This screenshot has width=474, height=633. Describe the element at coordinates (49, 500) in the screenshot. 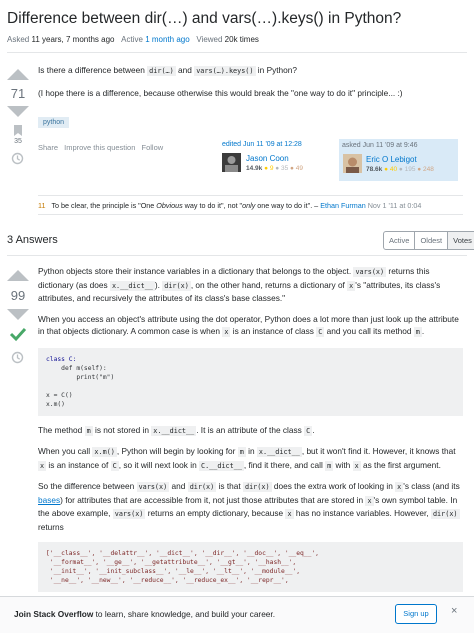

I see `bases-link: bases` at that location.